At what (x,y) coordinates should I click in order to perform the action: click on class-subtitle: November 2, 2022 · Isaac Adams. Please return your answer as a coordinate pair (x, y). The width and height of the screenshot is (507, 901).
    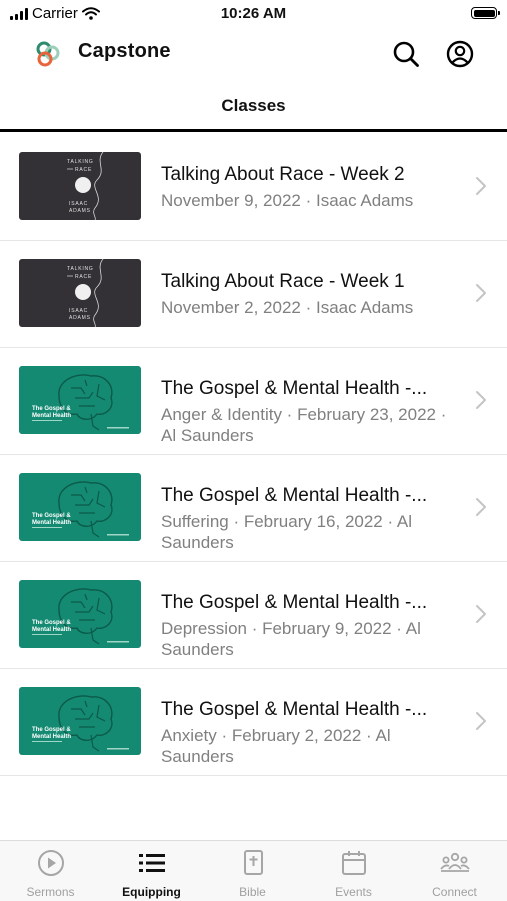
    Looking at the image, I should click on (287, 307).